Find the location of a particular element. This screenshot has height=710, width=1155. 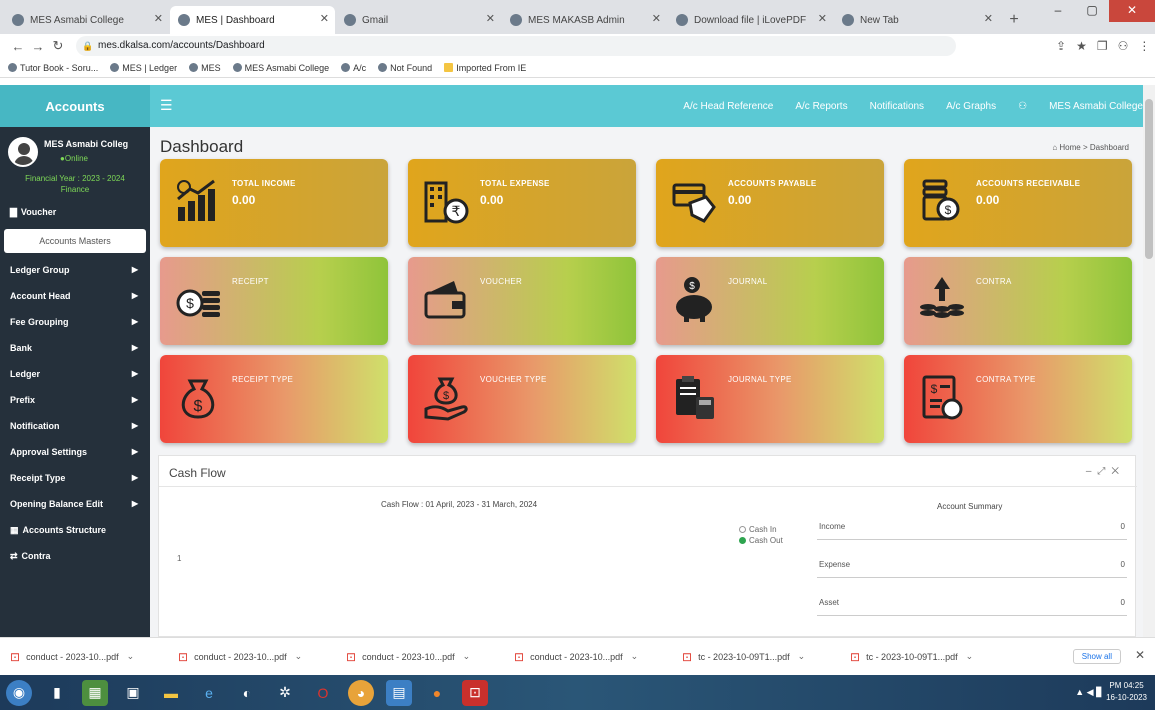

nav-user-college: MES Asmabi College is located at coordinates (1096, 106).